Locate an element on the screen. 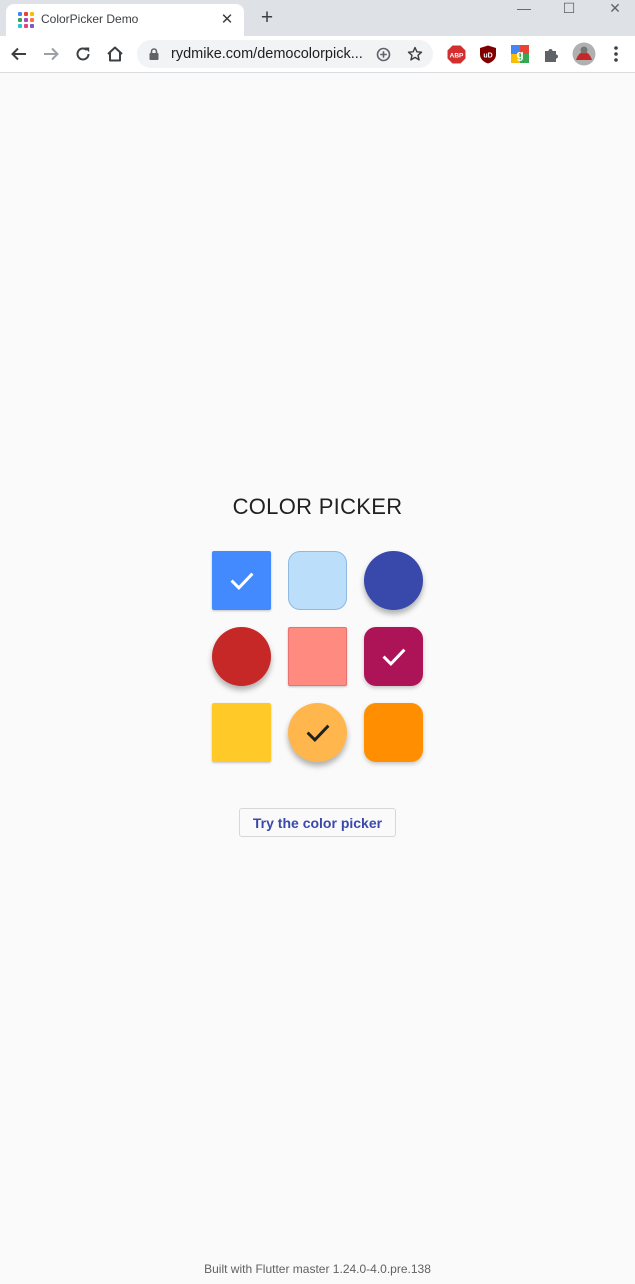 The height and width of the screenshot is (1284, 635). back-button is located at coordinates (19, 54).